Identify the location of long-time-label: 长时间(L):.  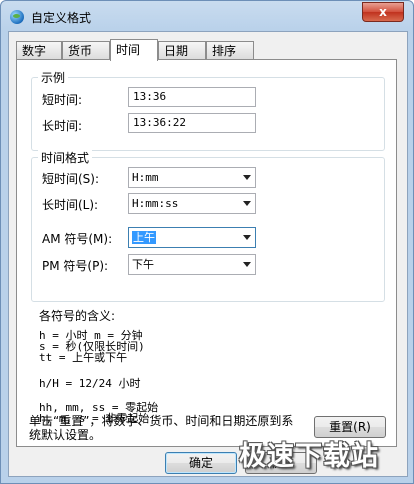
(70, 205).